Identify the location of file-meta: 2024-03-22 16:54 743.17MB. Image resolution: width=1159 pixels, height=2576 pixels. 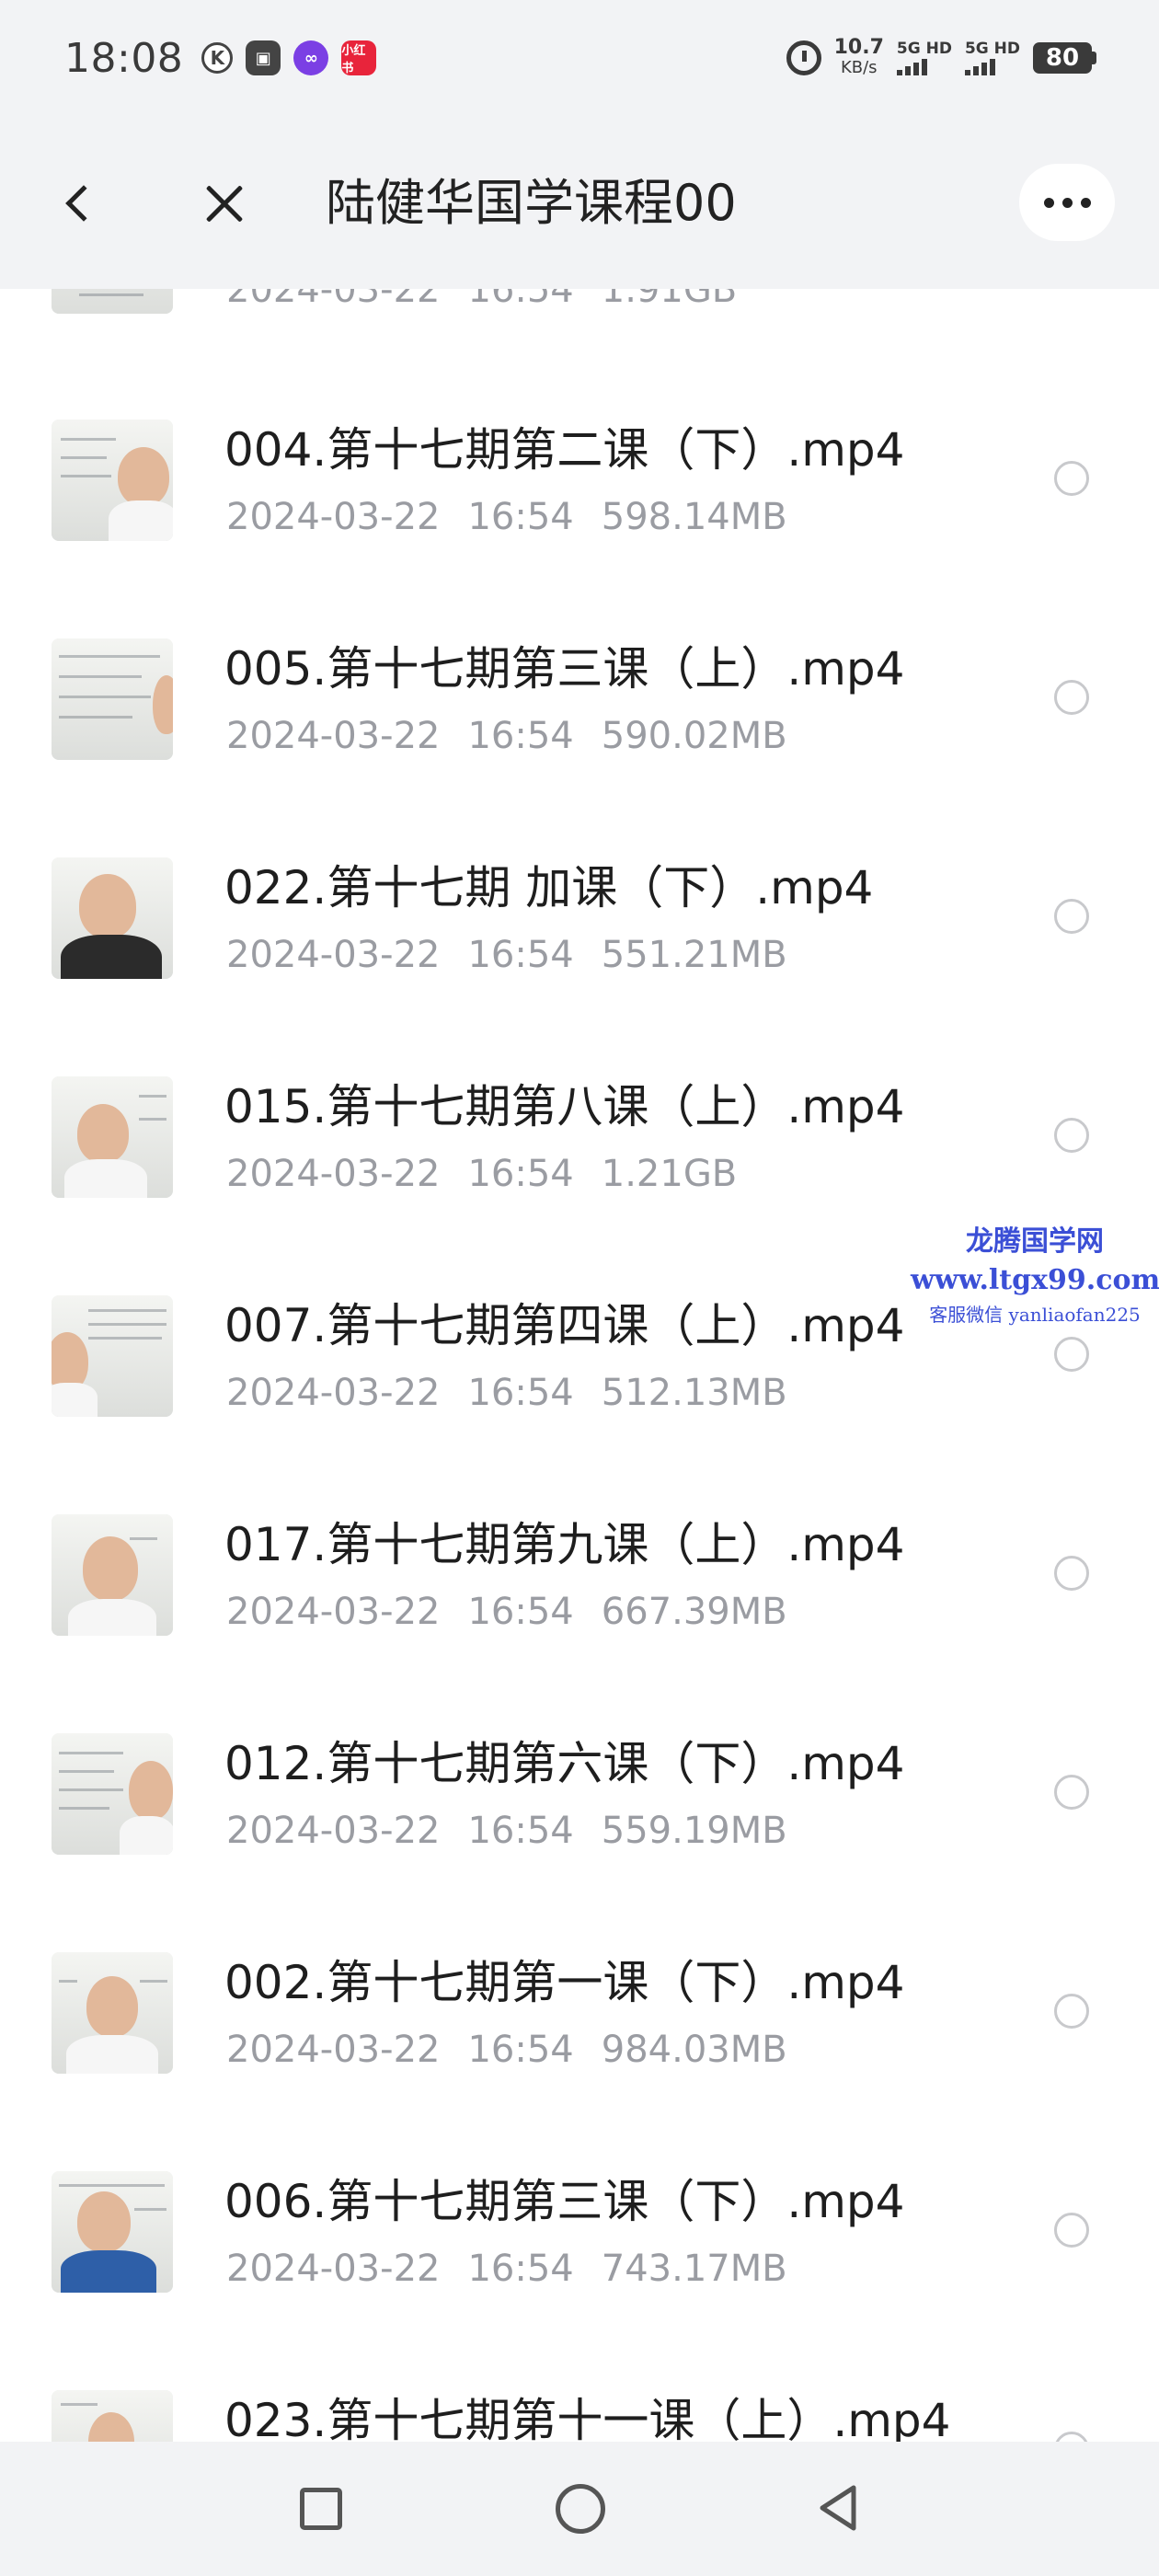
(520, 2269).